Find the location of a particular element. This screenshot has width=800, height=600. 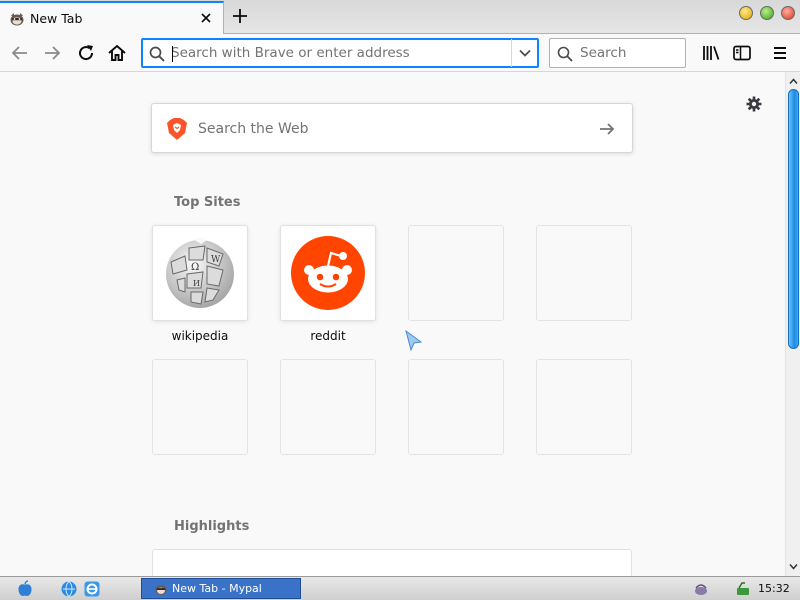

top-sites-heading: Top Sites is located at coordinates (207, 202).